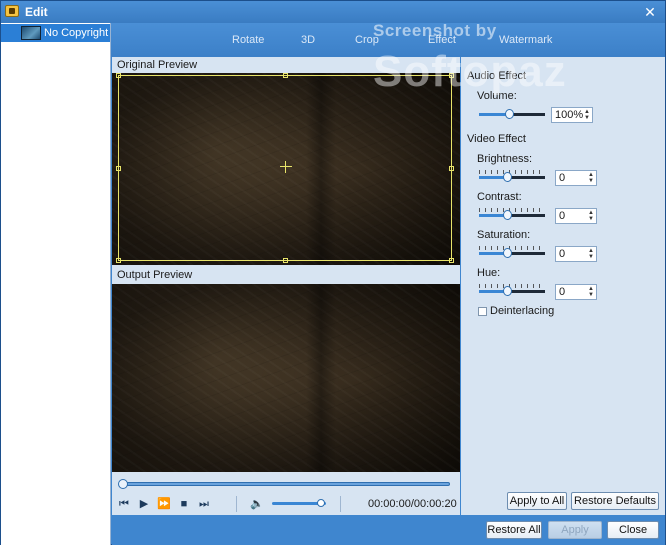  Describe the element at coordinates (157, 65) in the screenshot. I see `original-preview-label: Original Preview` at that location.